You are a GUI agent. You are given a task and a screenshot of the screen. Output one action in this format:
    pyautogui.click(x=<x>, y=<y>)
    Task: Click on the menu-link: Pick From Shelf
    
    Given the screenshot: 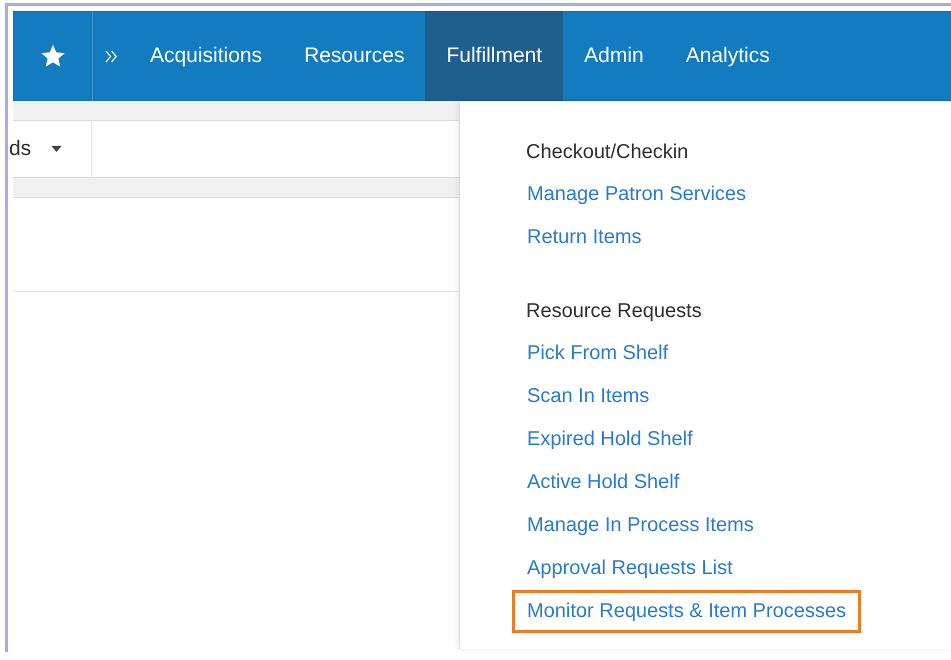 What is the action you would take?
    pyautogui.click(x=598, y=353)
    